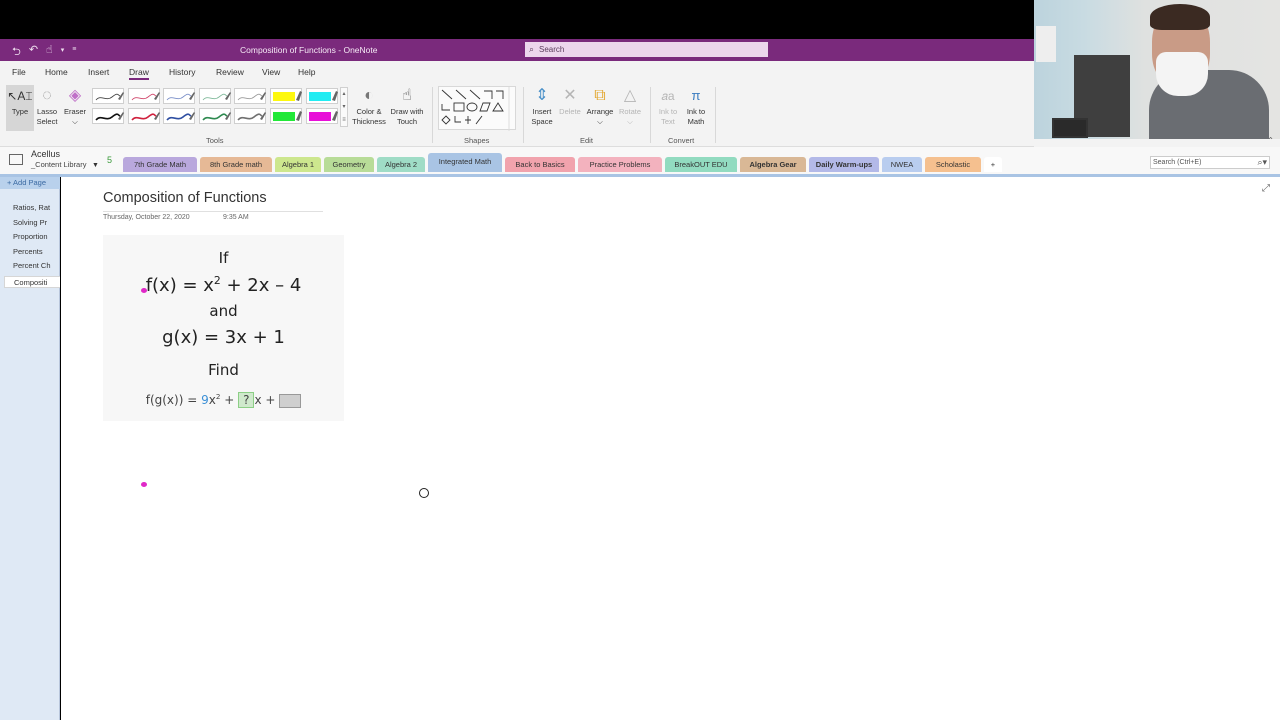  What do you see at coordinates (630, 111) in the screenshot?
I see `rotate-label: Rotate` at bounding box center [630, 111].